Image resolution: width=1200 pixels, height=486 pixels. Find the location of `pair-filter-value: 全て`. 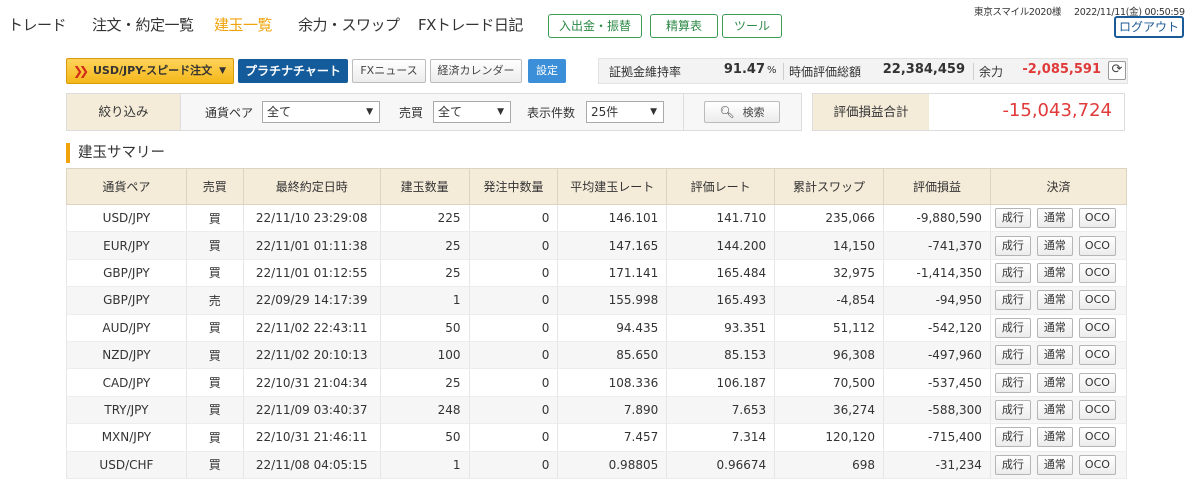

pair-filter-value: 全て is located at coordinates (279, 112).